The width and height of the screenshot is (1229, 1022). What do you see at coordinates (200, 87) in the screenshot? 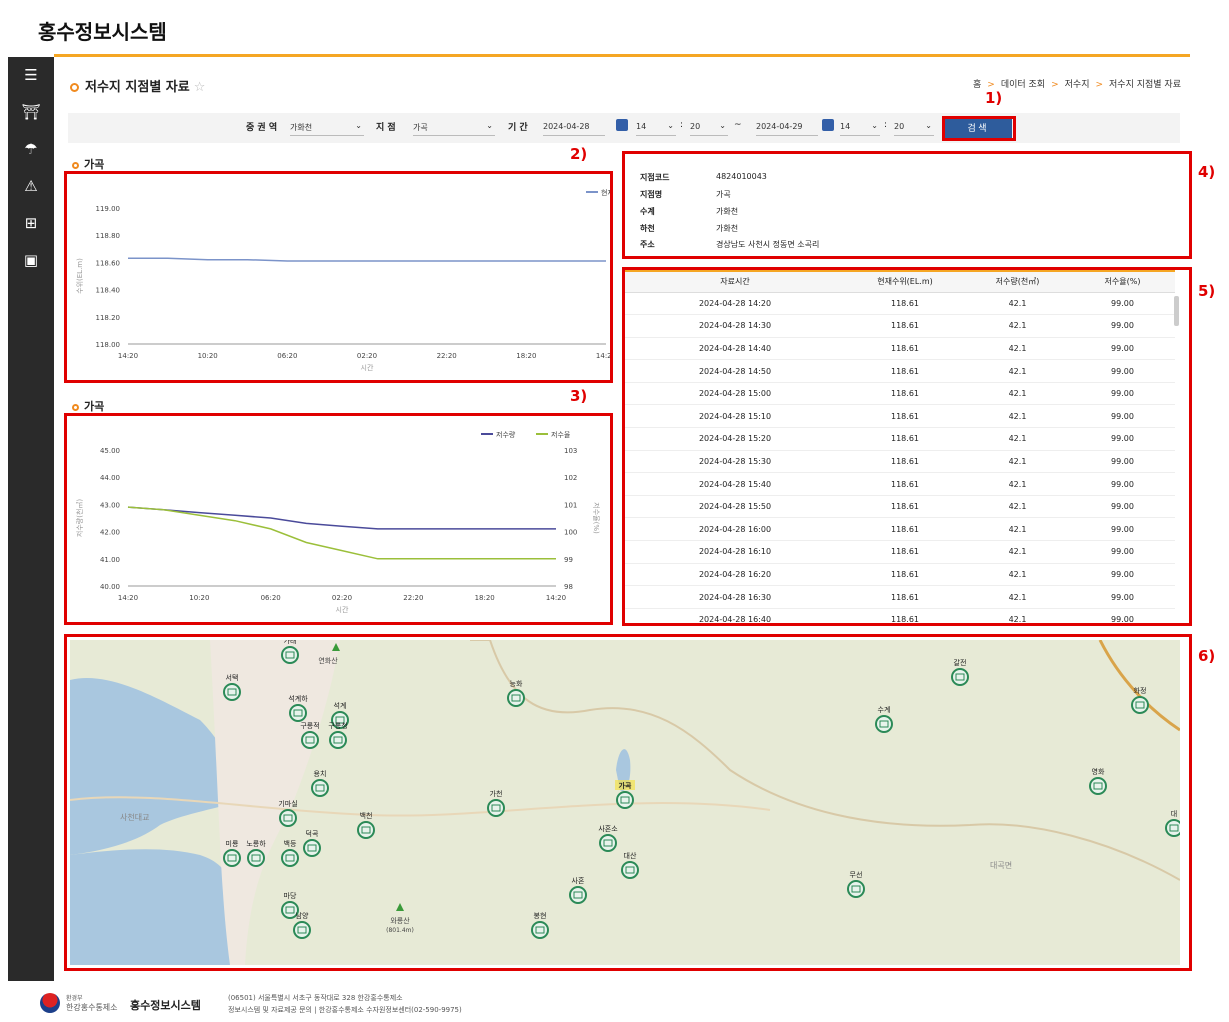
I see `favorite-star-icon: ☆` at bounding box center [200, 87].